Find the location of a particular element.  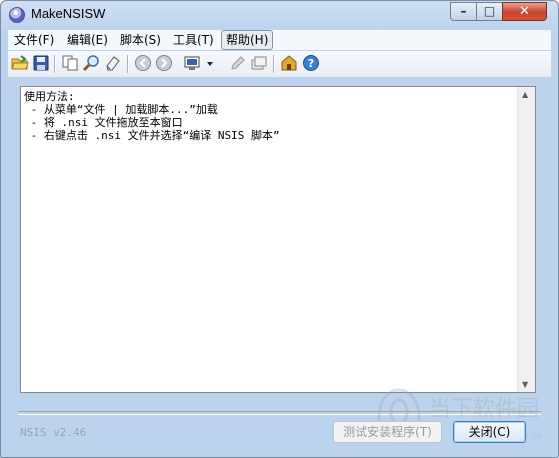

open-folder-icon is located at coordinates (20, 63).